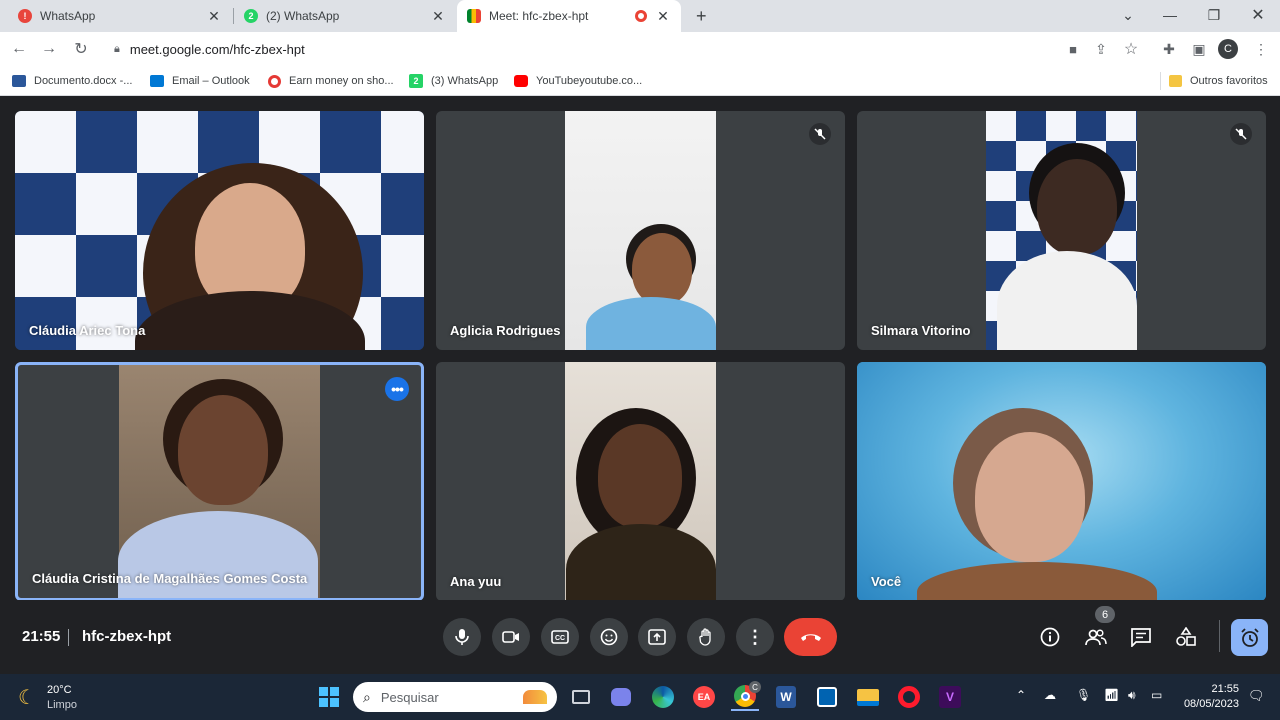  What do you see at coordinates (1101, 49) in the screenshot?
I see `share-icon: ⇪` at bounding box center [1101, 49].